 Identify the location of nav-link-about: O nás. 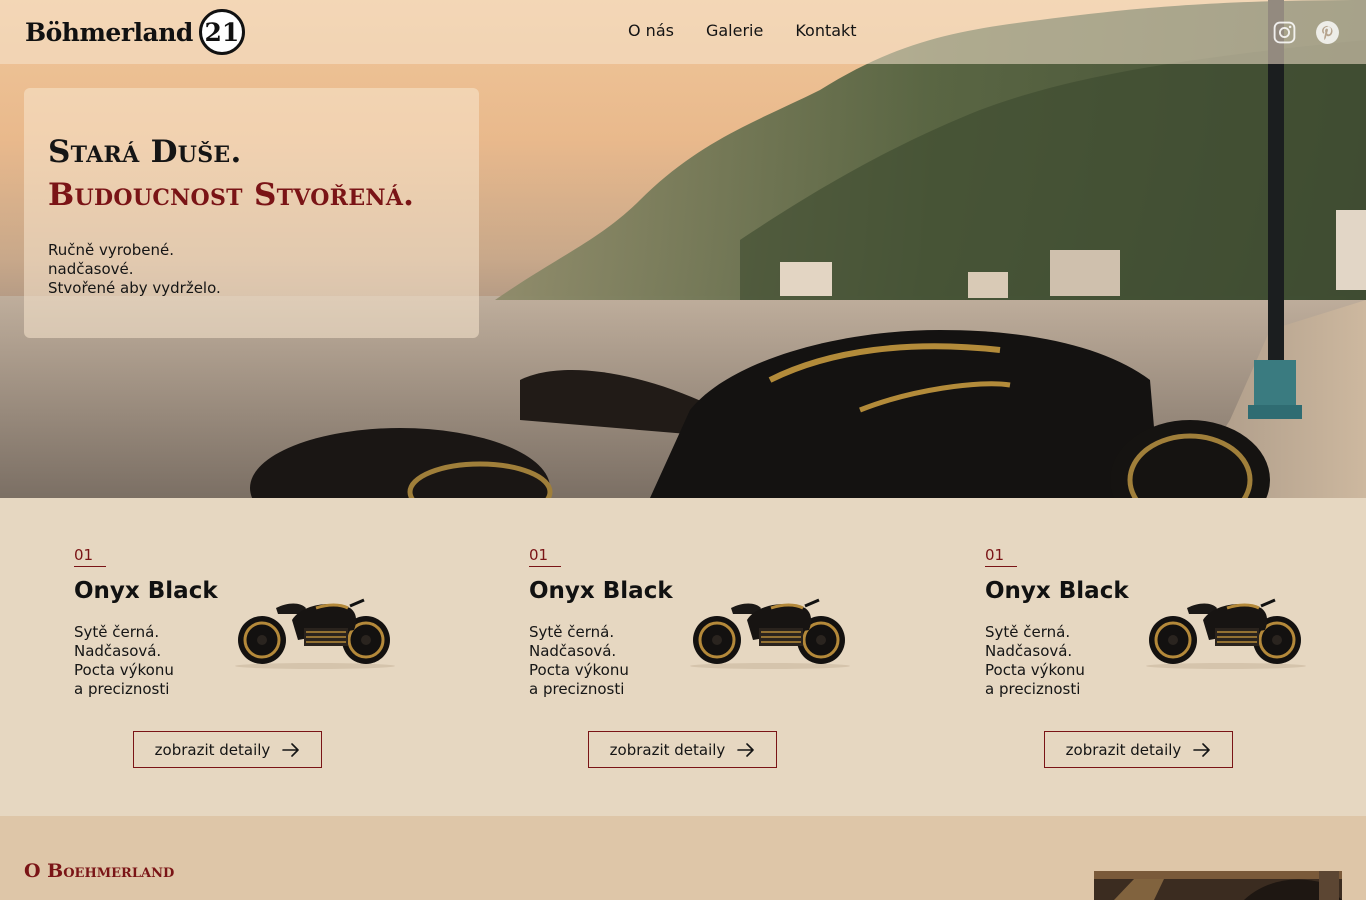
(651, 30).